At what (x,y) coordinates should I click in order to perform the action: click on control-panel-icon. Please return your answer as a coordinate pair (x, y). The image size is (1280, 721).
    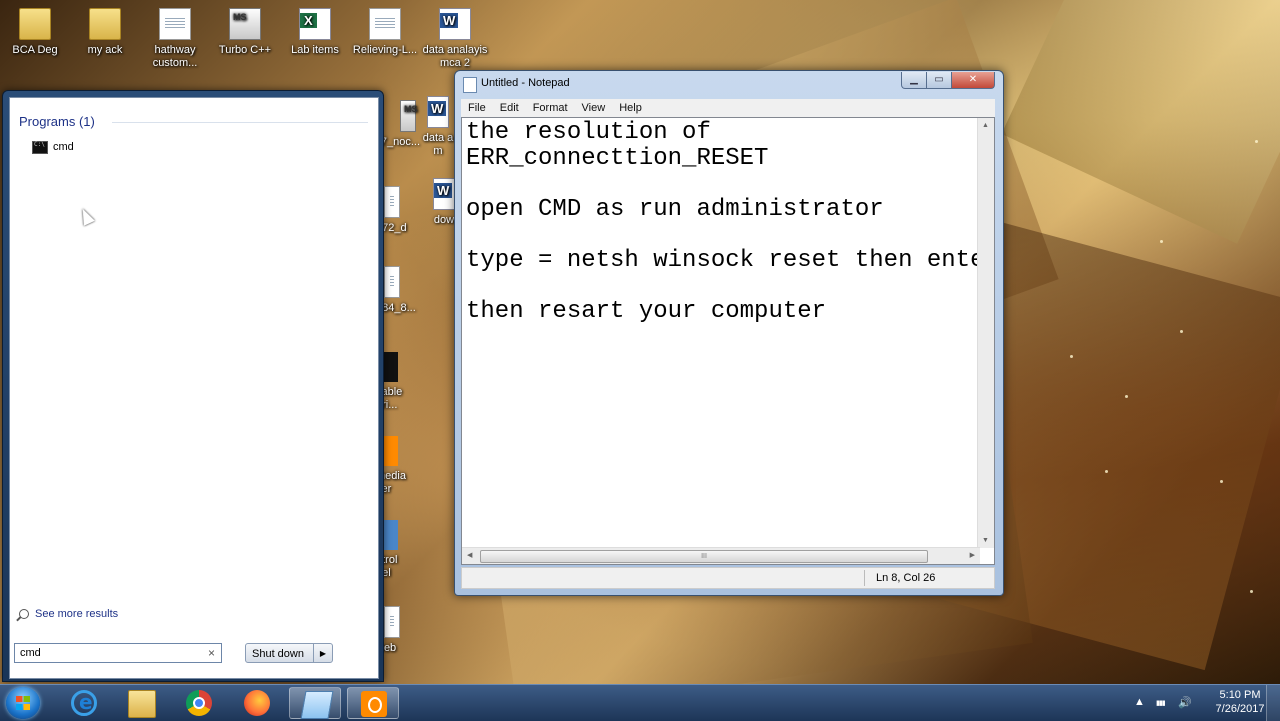
    Looking at the image, I should click on (391, 535).